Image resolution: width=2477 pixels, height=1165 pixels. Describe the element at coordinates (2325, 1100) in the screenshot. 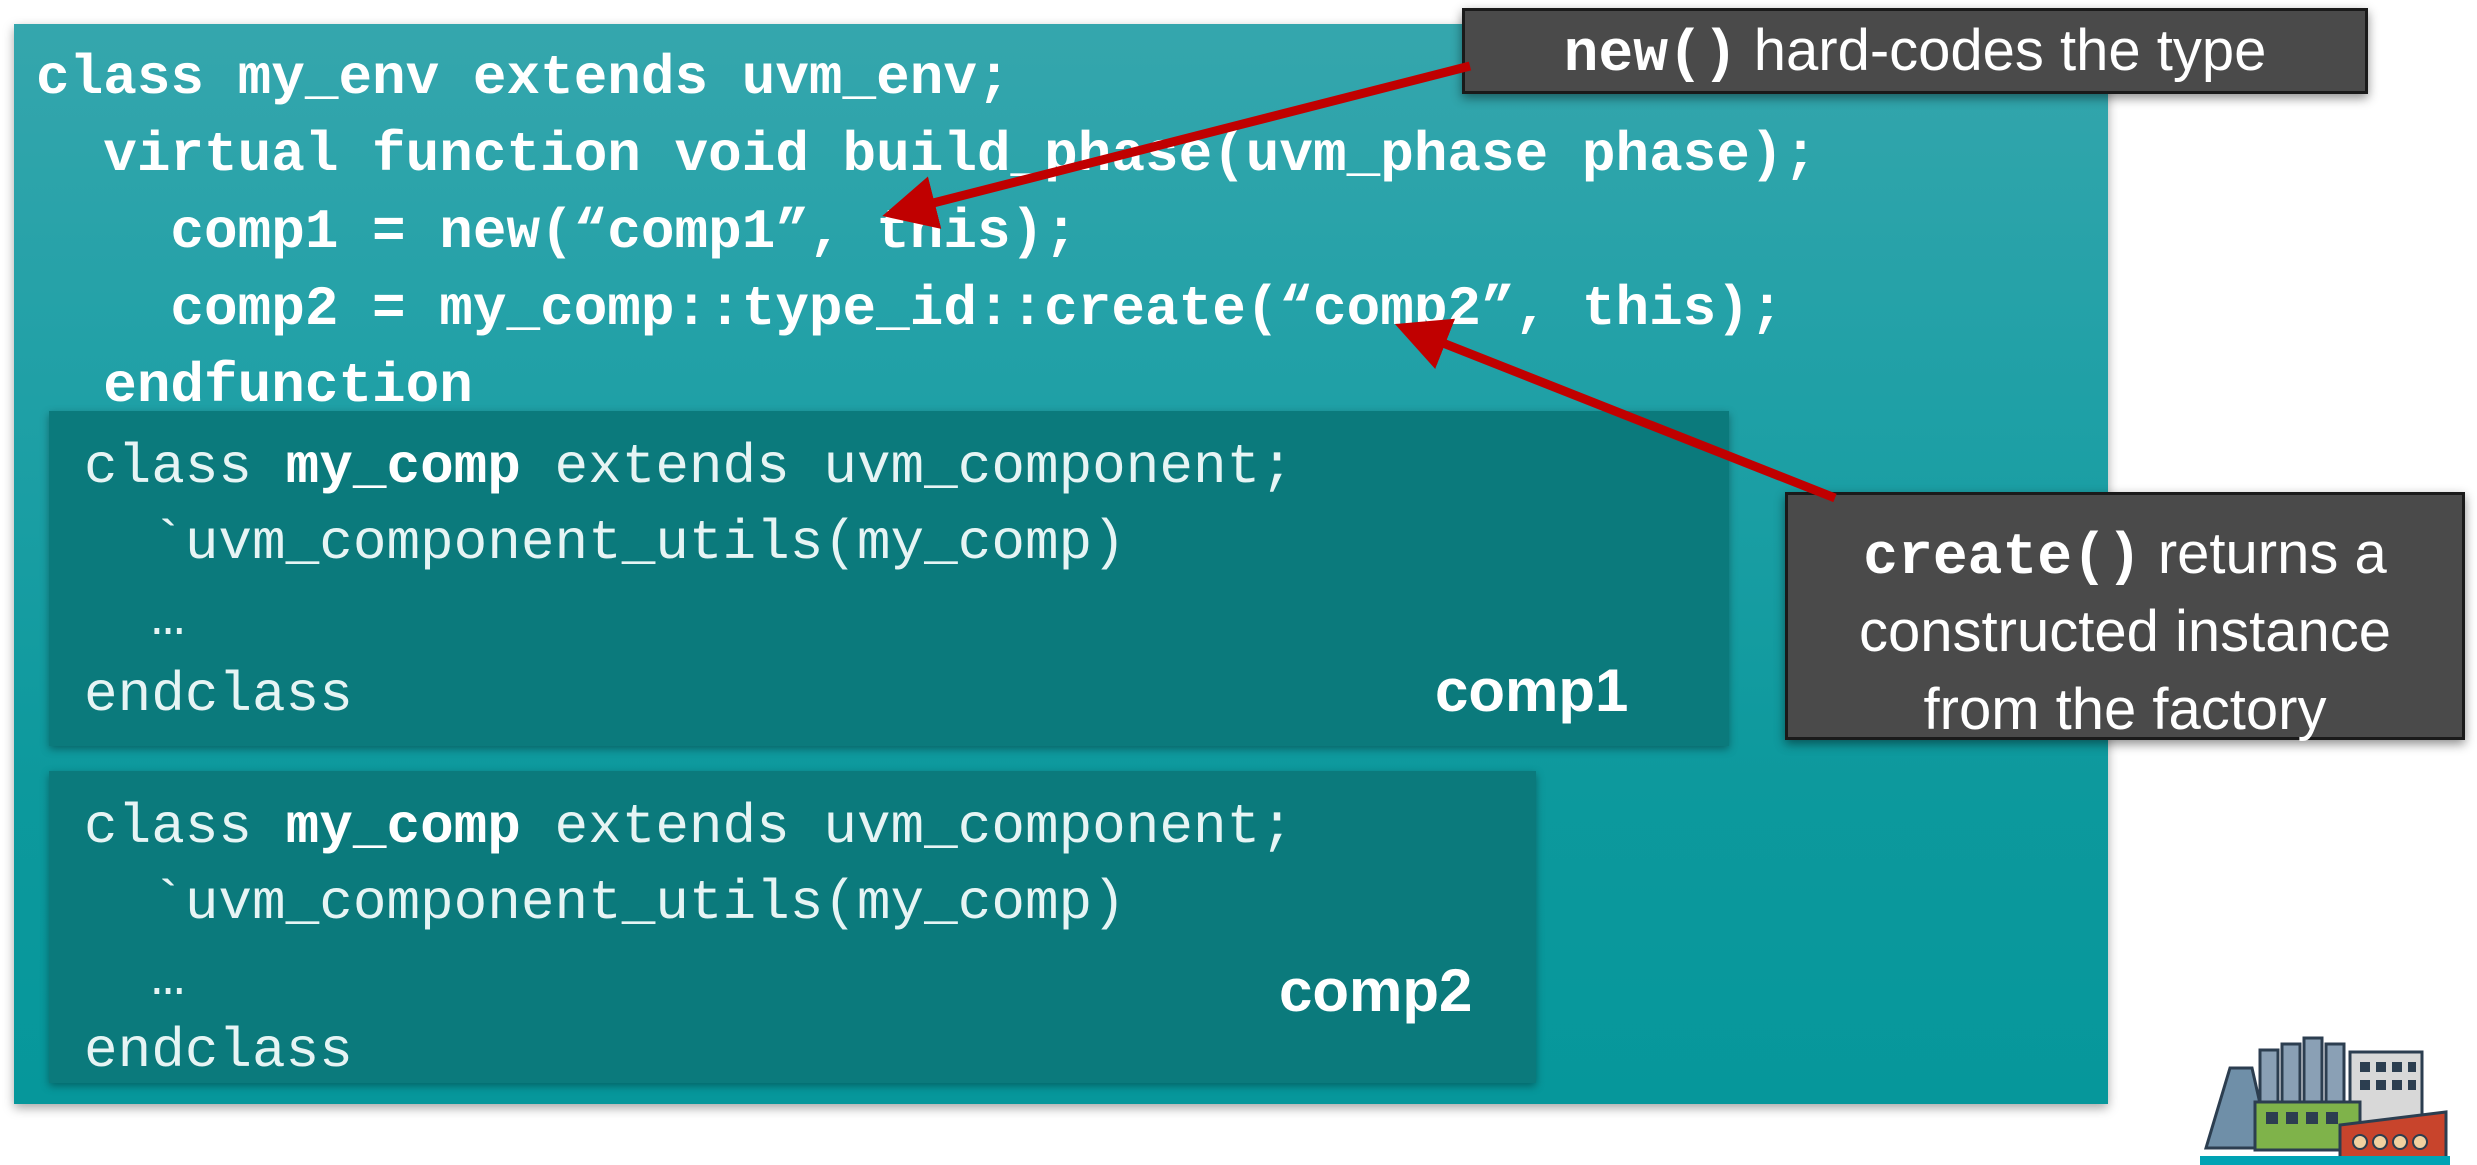

I see `factory-icon` at that location.